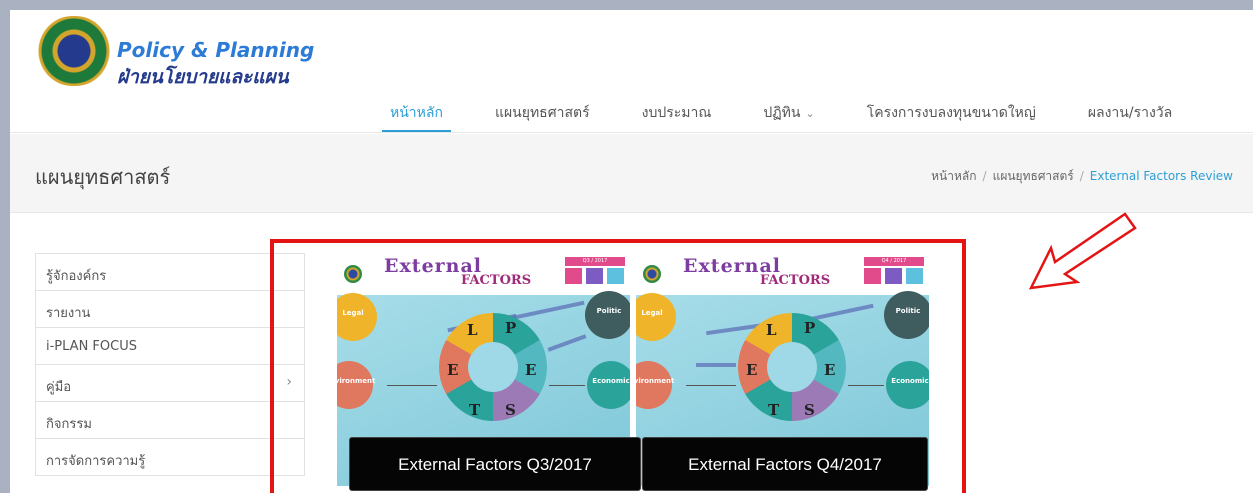 The width and height of the screenshot is (1253, 493). What do you see at coordinates (170, 457) in the screenshot?
I see `sidebar-item-knowledge: การจัดการความรู้` at bounding box center [170, 457].